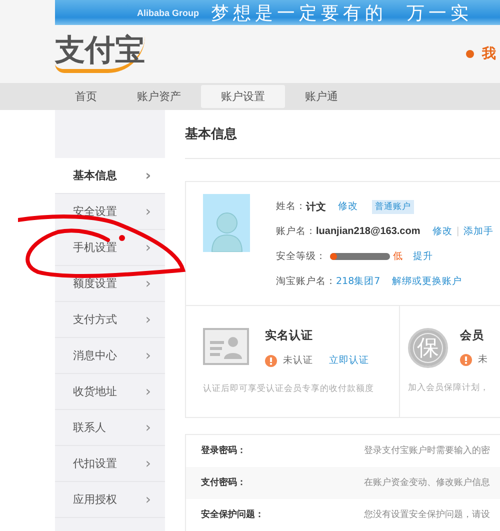 The image size is (500, 531). What do you see at coordinates (226, 346) in the screenshot?
I see `id-card-icon` at bounding box center [226, 346].